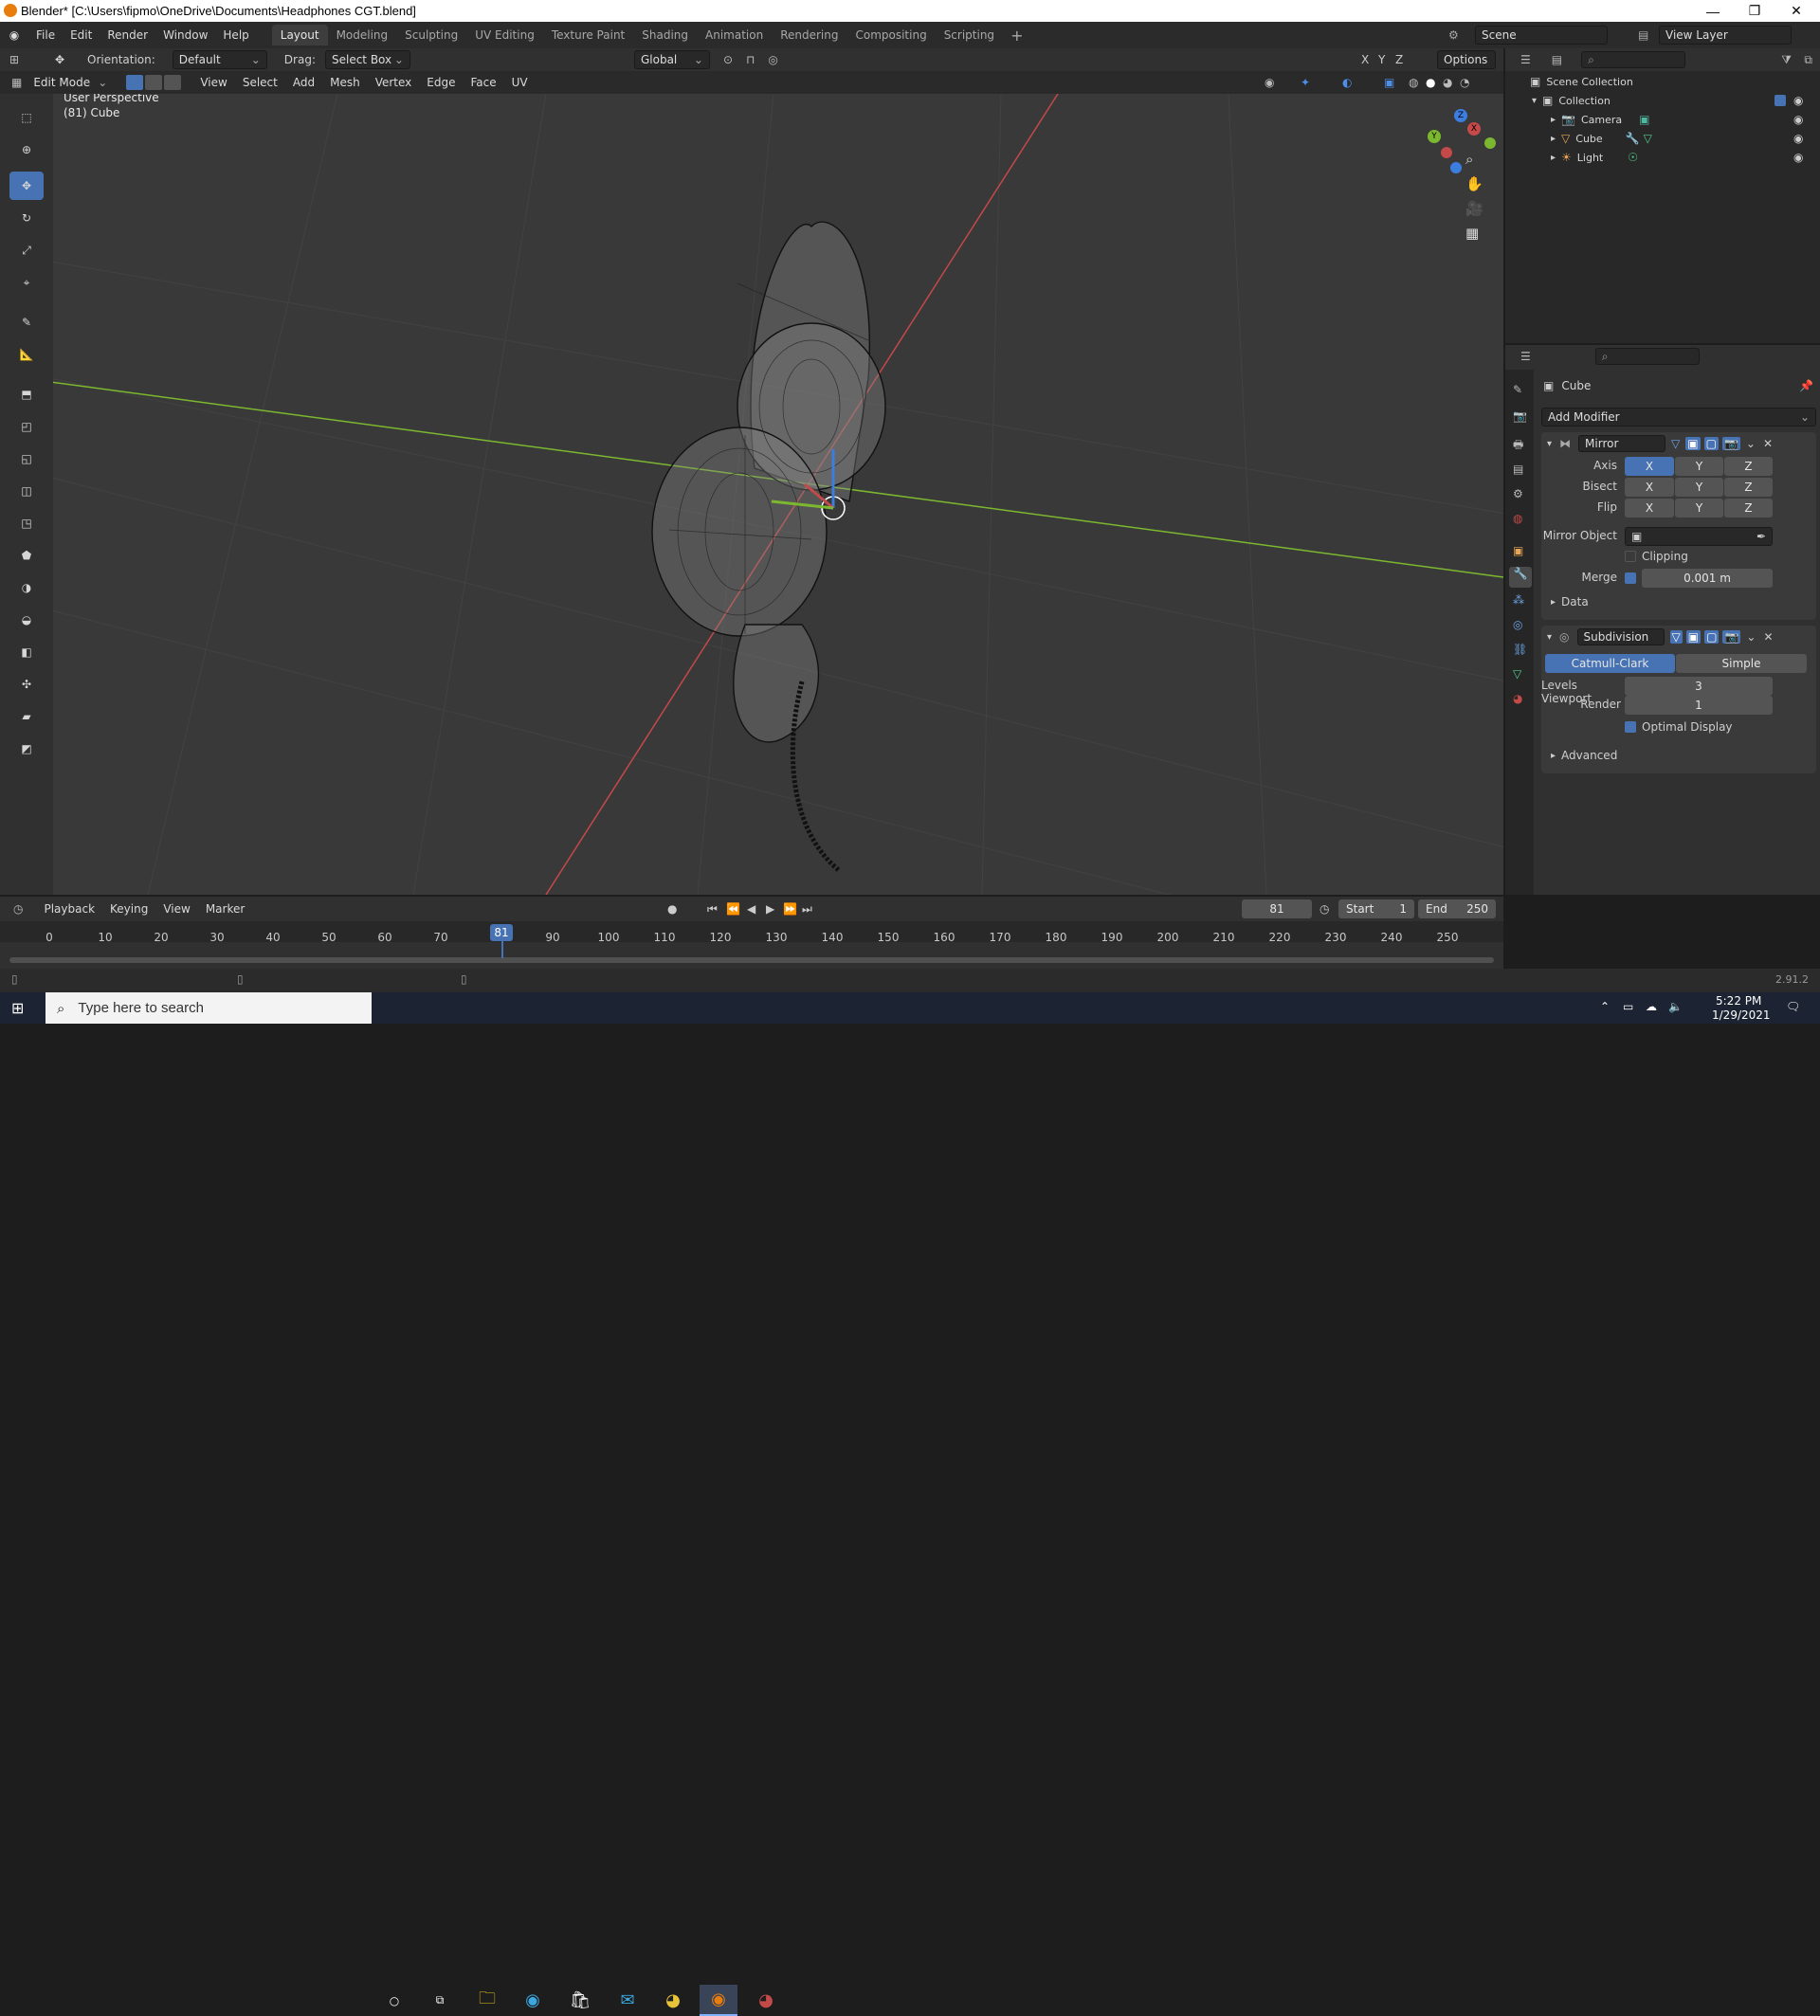  Describe the element at coordinates (173, 82) in the screenshot. I see `face-select-button` at that location.